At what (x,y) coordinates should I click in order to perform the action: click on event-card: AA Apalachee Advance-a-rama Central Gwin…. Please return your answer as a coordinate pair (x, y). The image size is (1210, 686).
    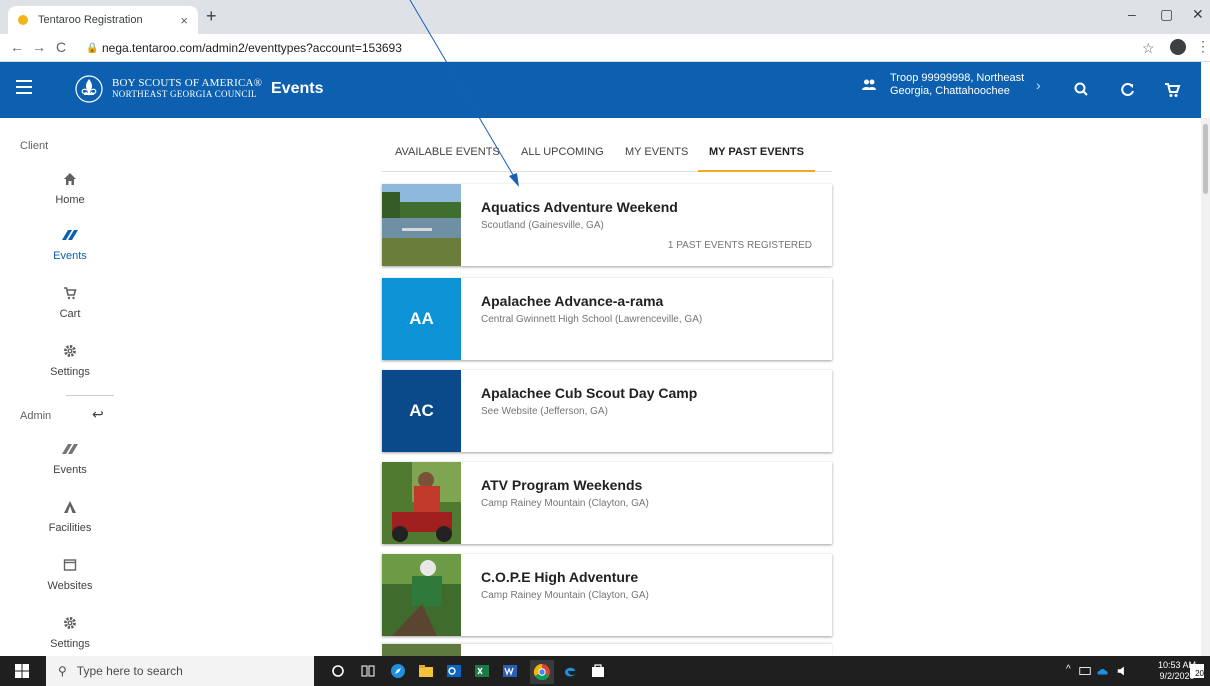
    Looking at the image, I should click on (607, 319).